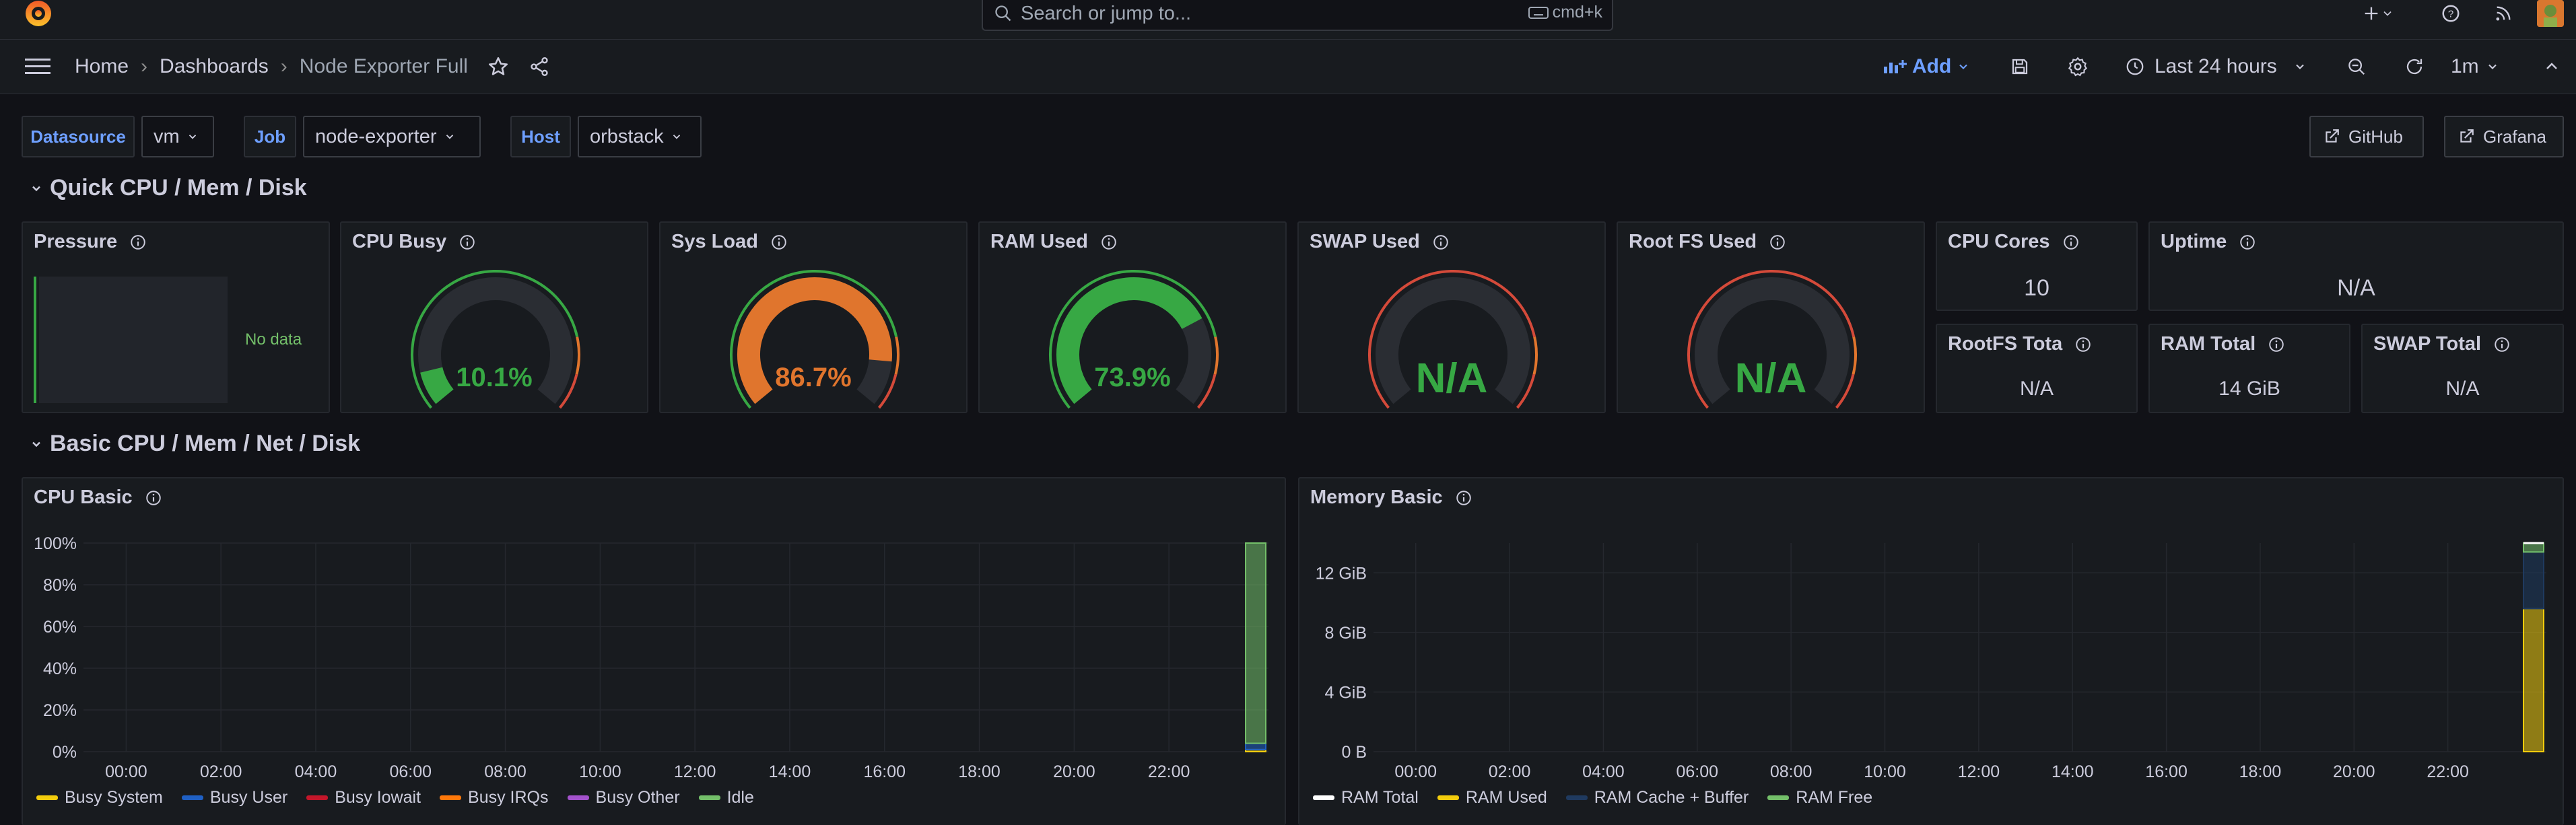 The image size is (2576, 825). I want to click on swap-used-panel: SWAP Used N/A, so click(1452, 317).